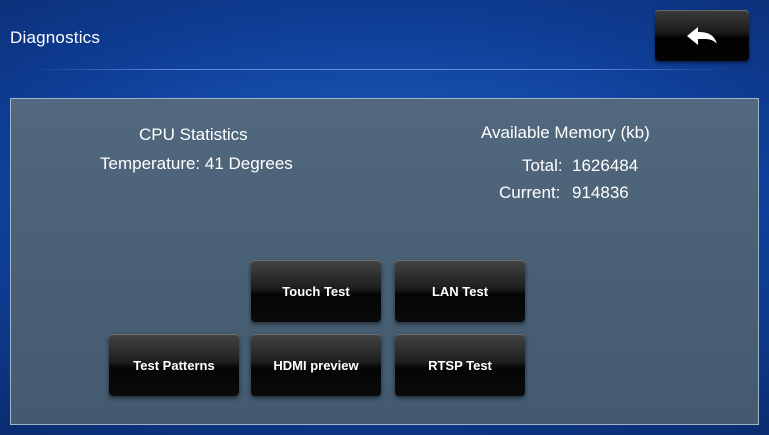  What do you see at coordinates (460, 365) in the screenshot?
I see `rtsp-test-button: RTSP Test` at bounding box center [460, 365].